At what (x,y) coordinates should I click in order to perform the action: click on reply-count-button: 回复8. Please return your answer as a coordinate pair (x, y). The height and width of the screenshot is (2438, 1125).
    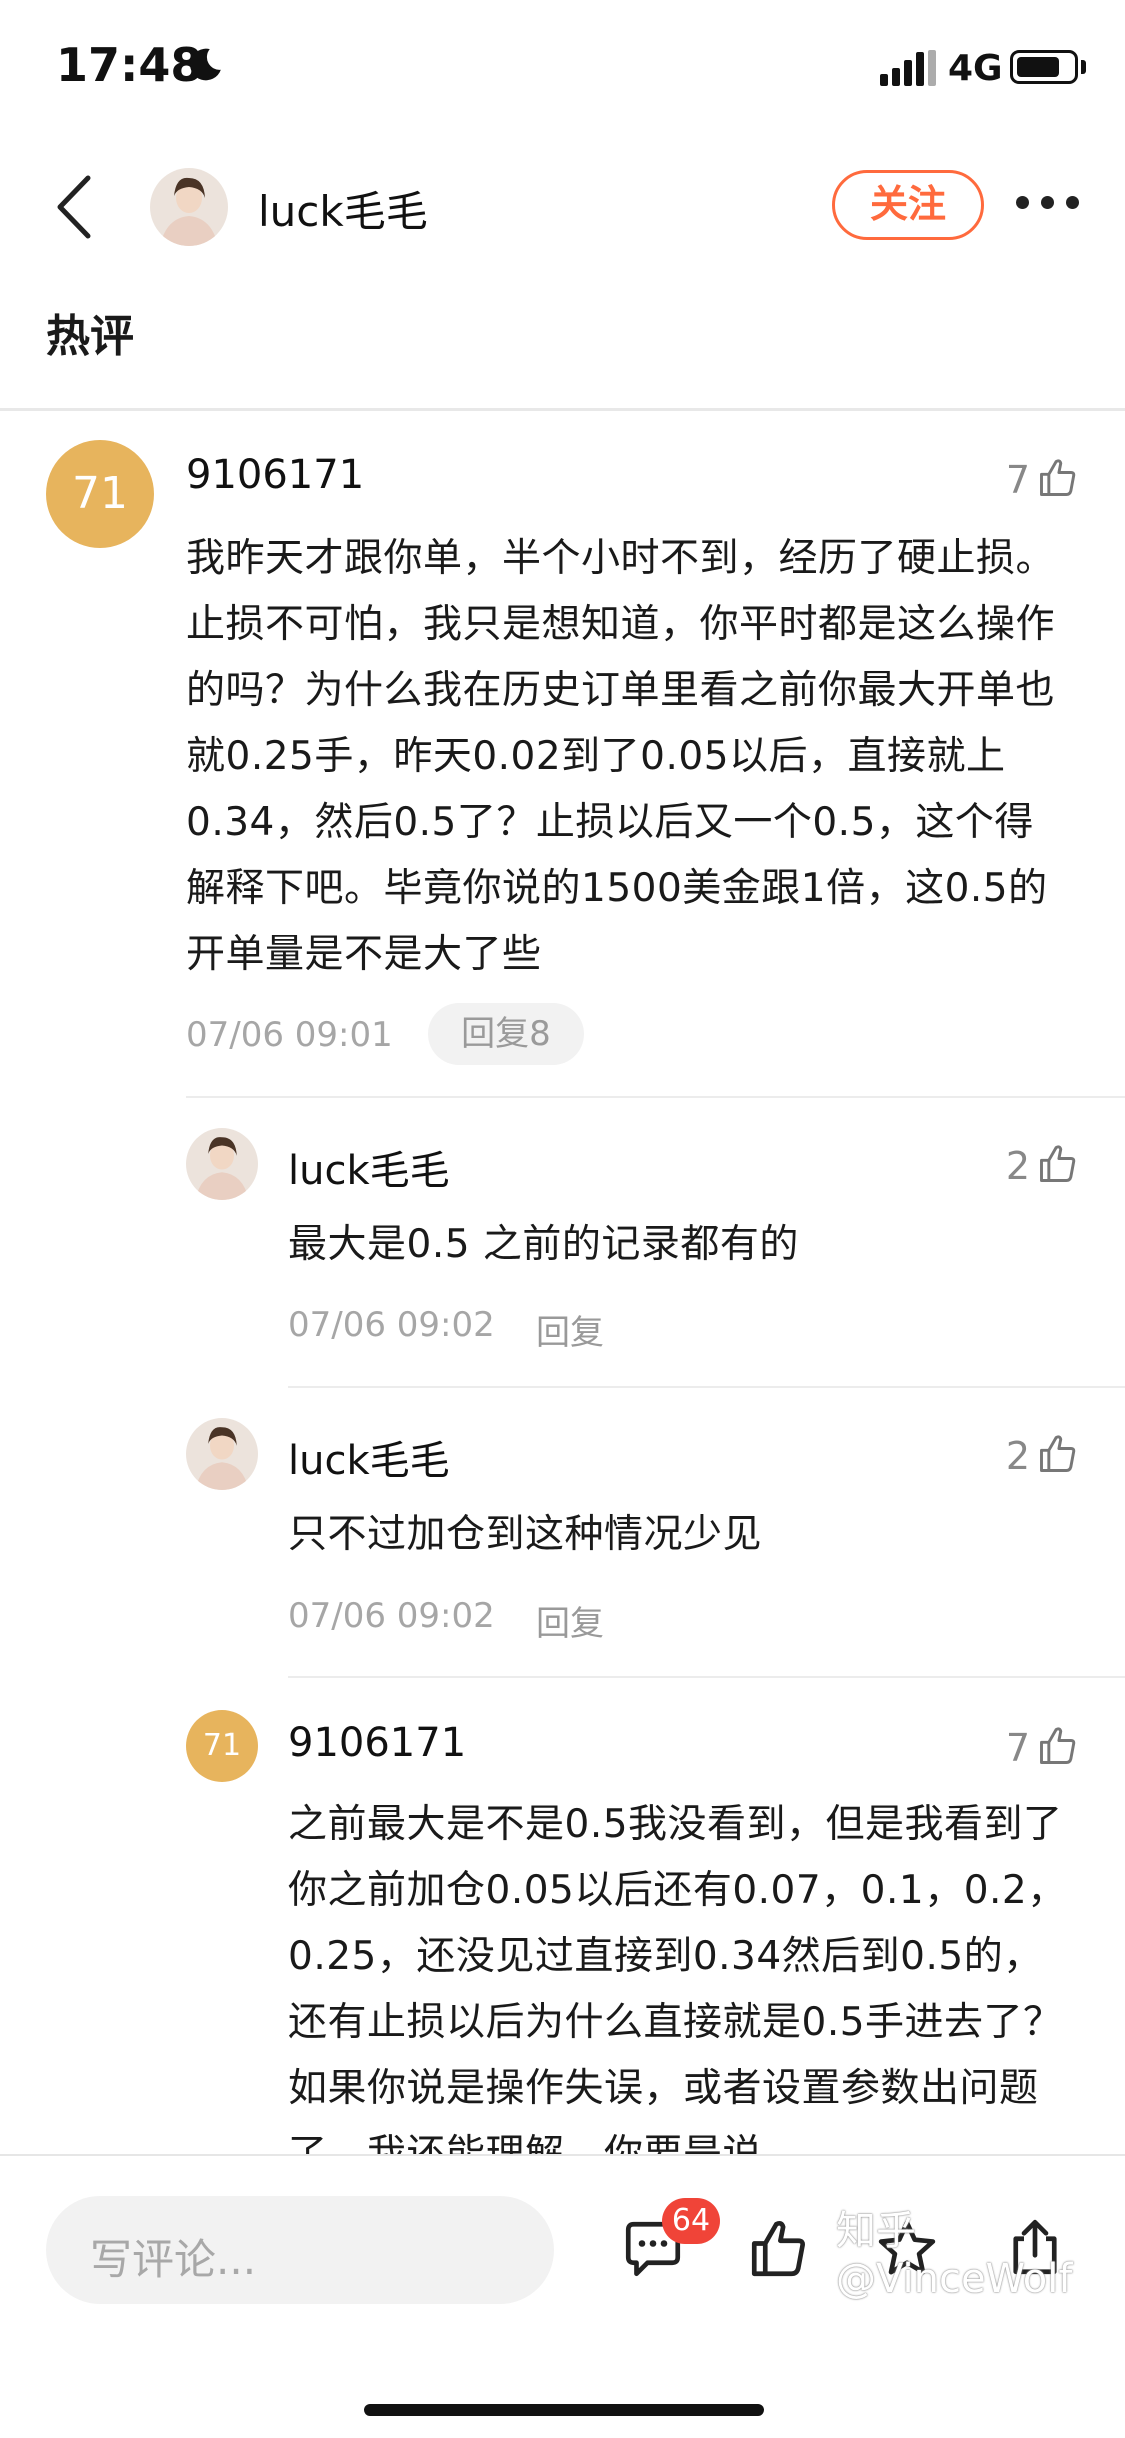
    Looking at the image, I should click on (506, 1034).